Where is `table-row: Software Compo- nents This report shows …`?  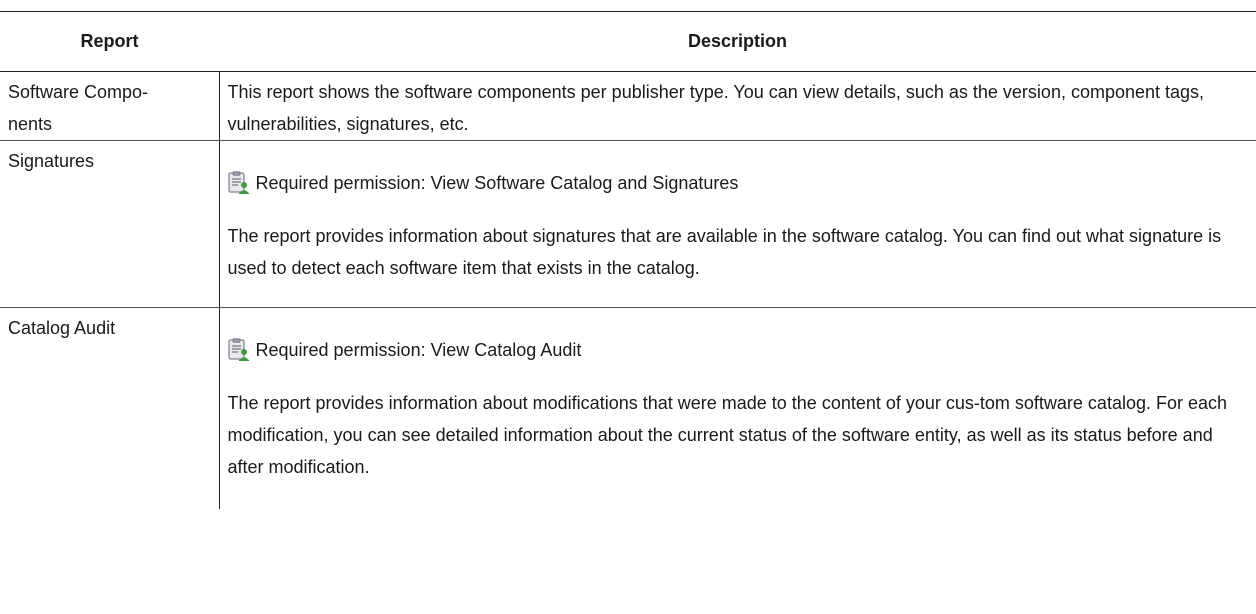 table-row: Software Compo- nents This report shows … is located at coordinates (628, 106).